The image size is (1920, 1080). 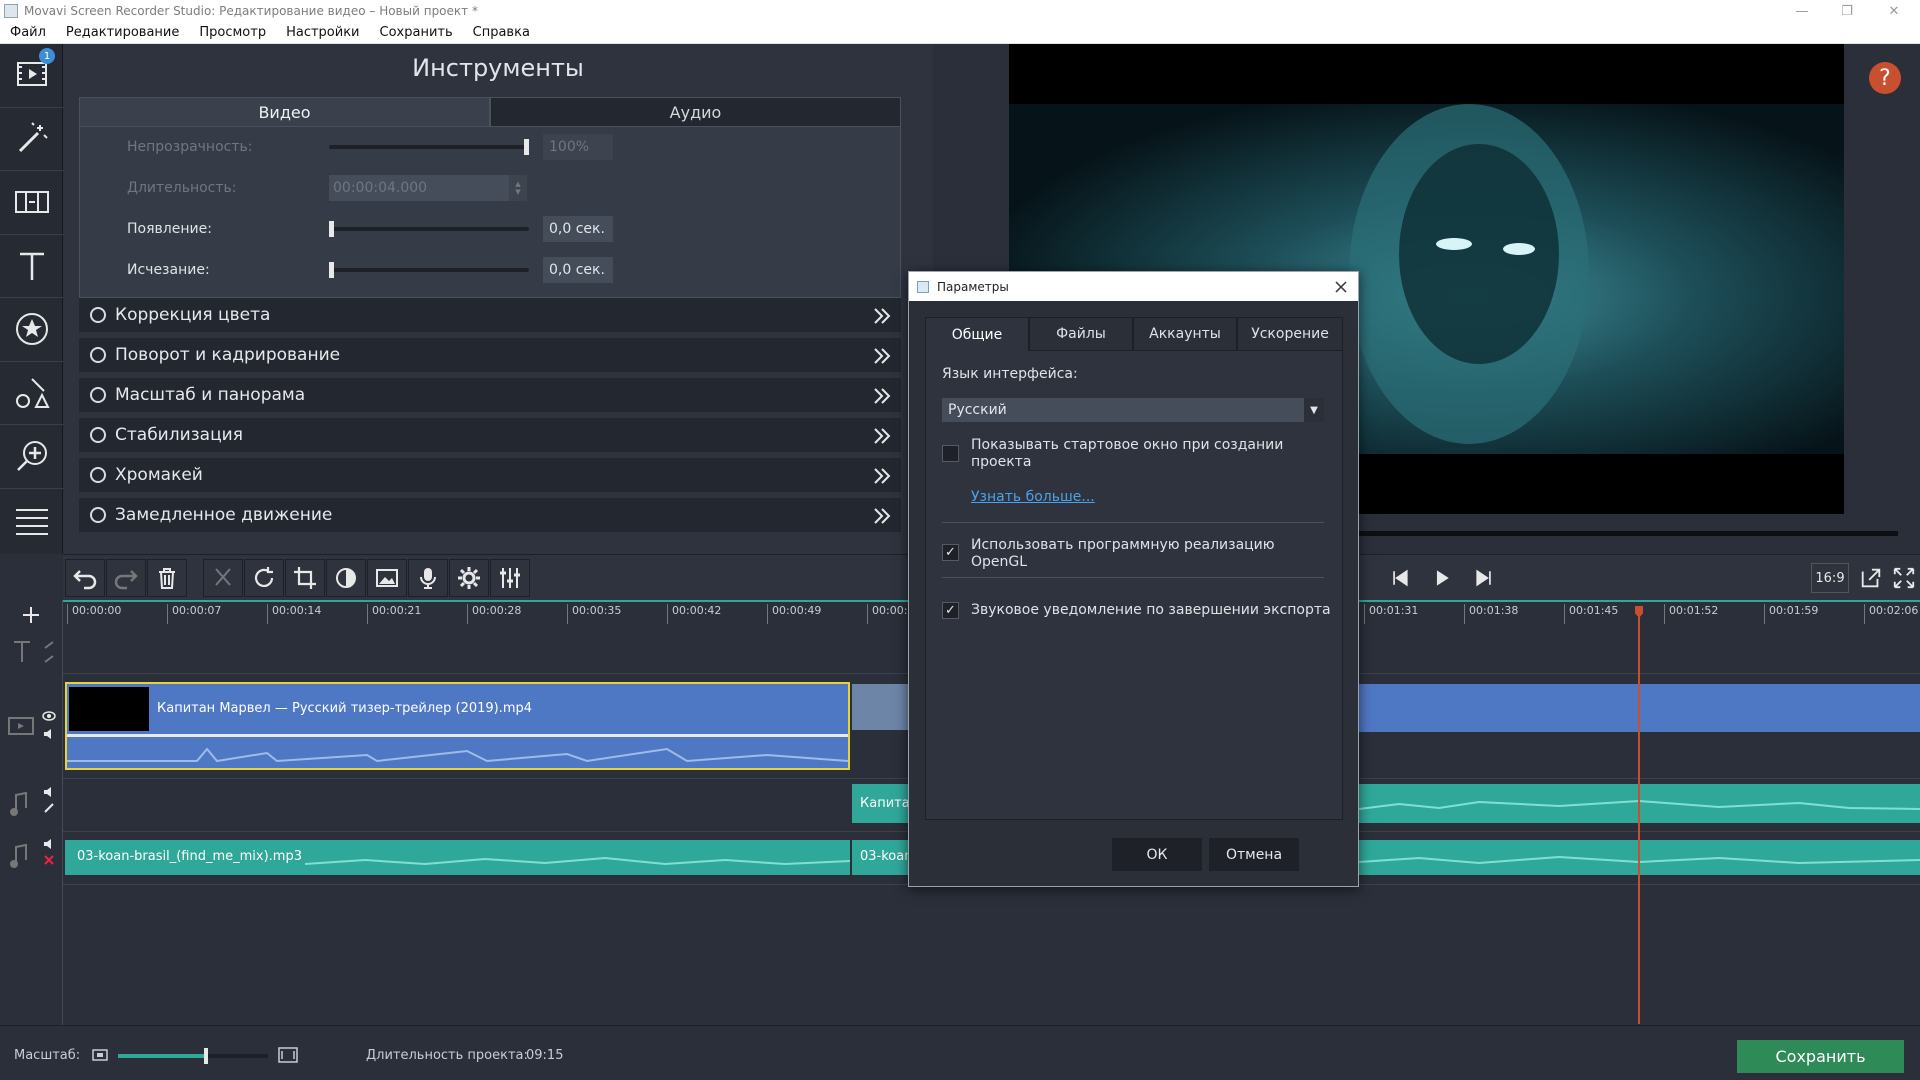 I want to click on cancel-button: Отмена, so click(x=1254, y=854).